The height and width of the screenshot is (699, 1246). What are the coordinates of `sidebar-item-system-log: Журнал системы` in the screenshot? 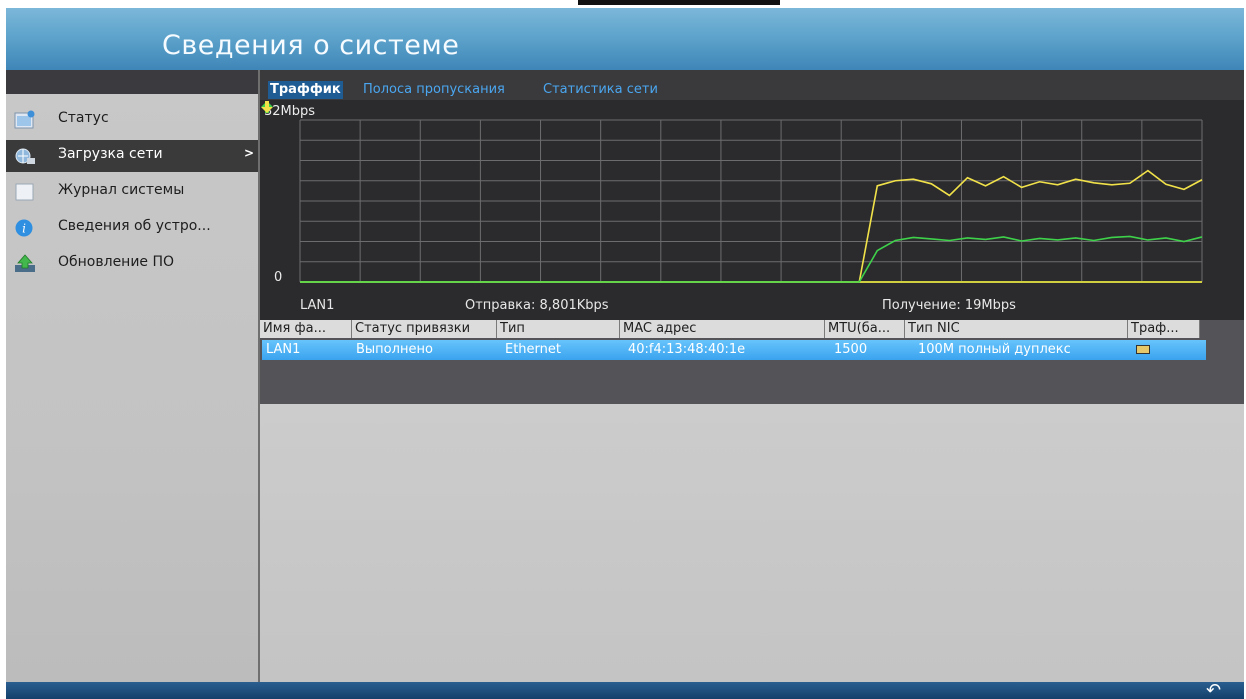 It's located at (132, 192).